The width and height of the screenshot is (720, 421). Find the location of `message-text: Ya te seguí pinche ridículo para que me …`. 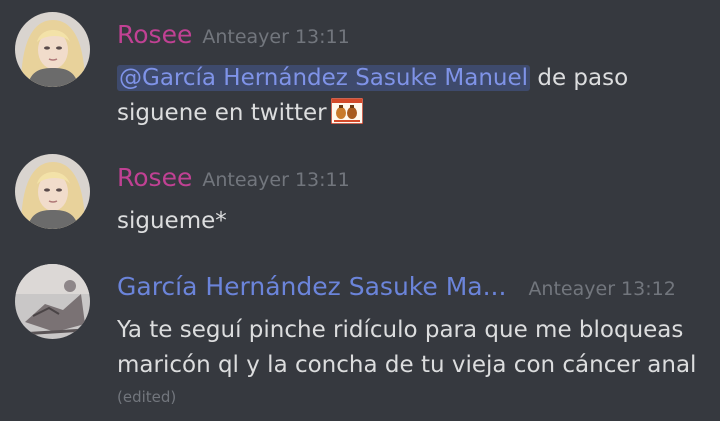

message-text: Ya te seguí pinche ridículo para que me … is located at coordinates (400, 330).